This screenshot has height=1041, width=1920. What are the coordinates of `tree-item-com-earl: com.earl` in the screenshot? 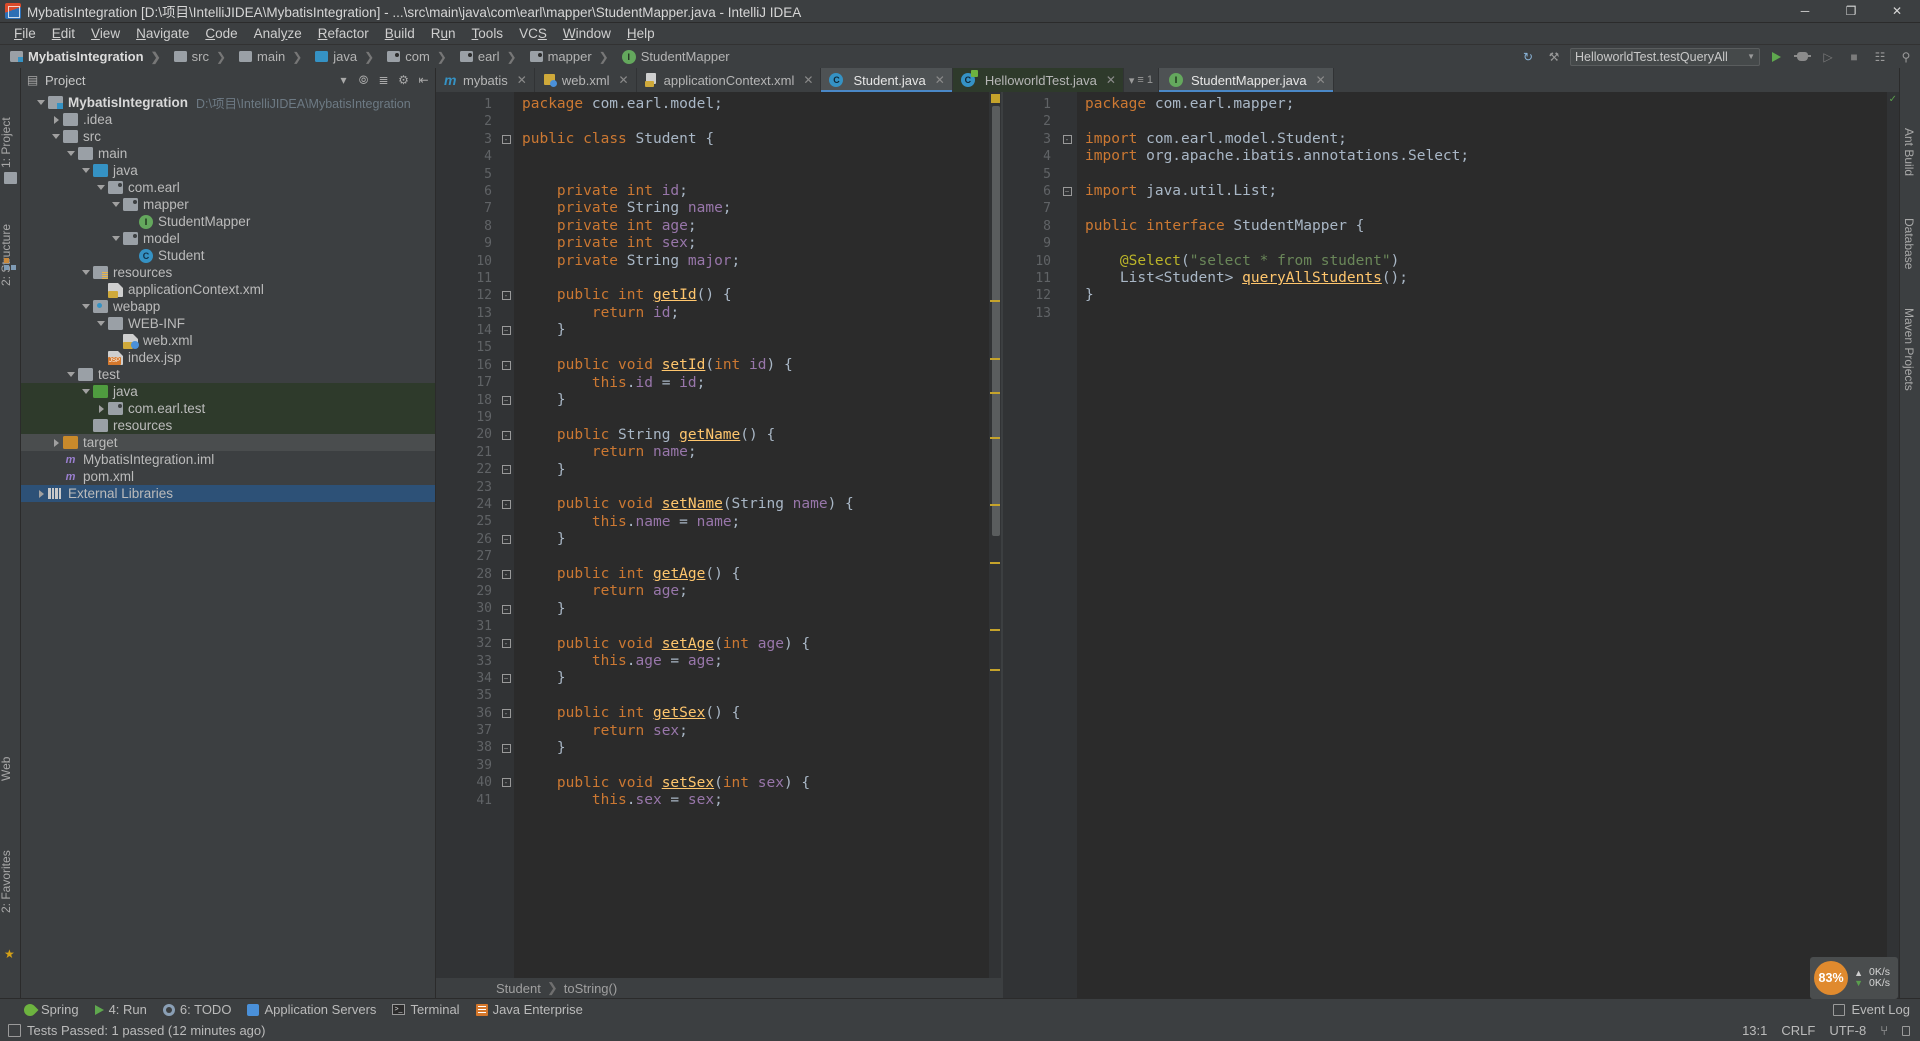 It's located at (228, 187).